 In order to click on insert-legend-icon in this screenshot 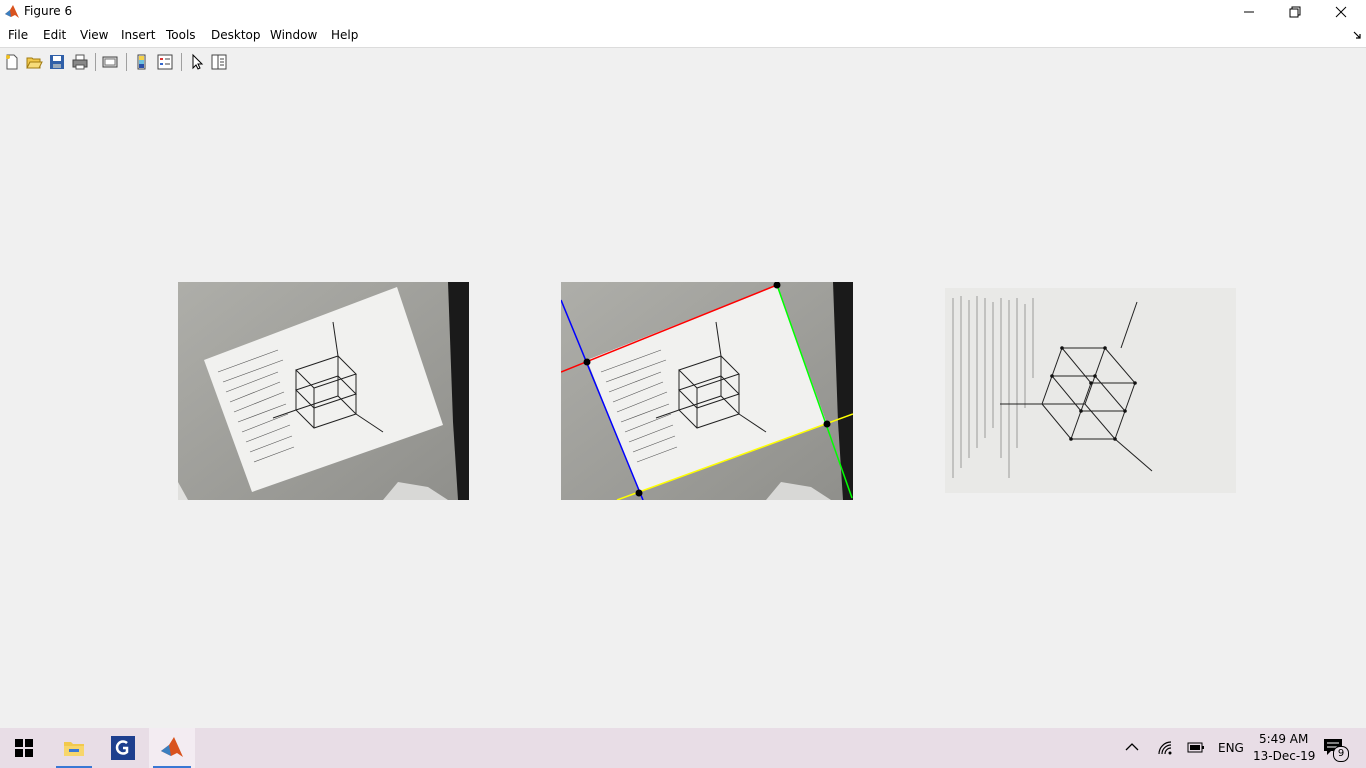, I will do `click(165, 62)`.